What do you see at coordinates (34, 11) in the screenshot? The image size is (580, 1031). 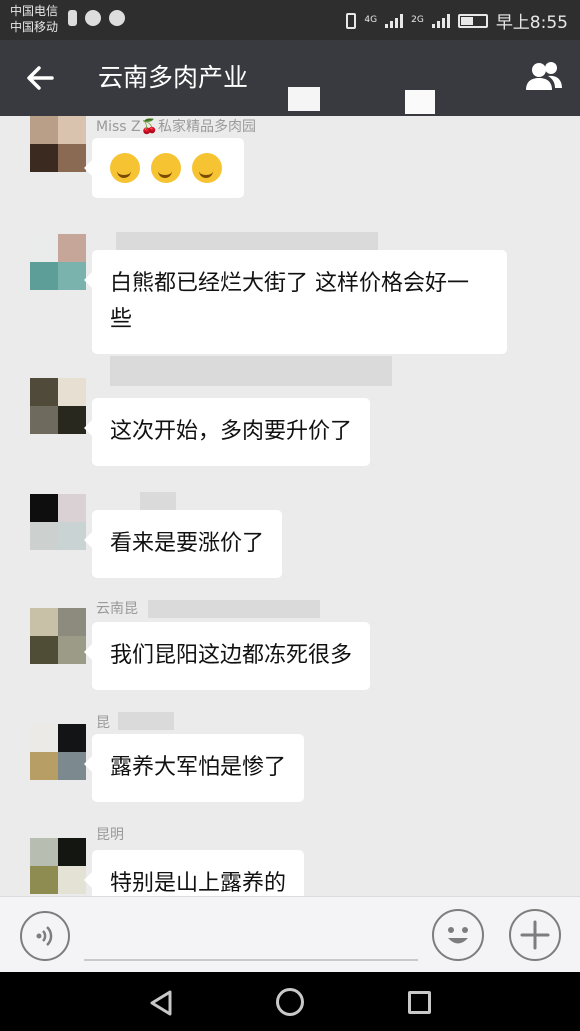 I see `carrier-1: 中国电信` at bounding box center [34, 11].